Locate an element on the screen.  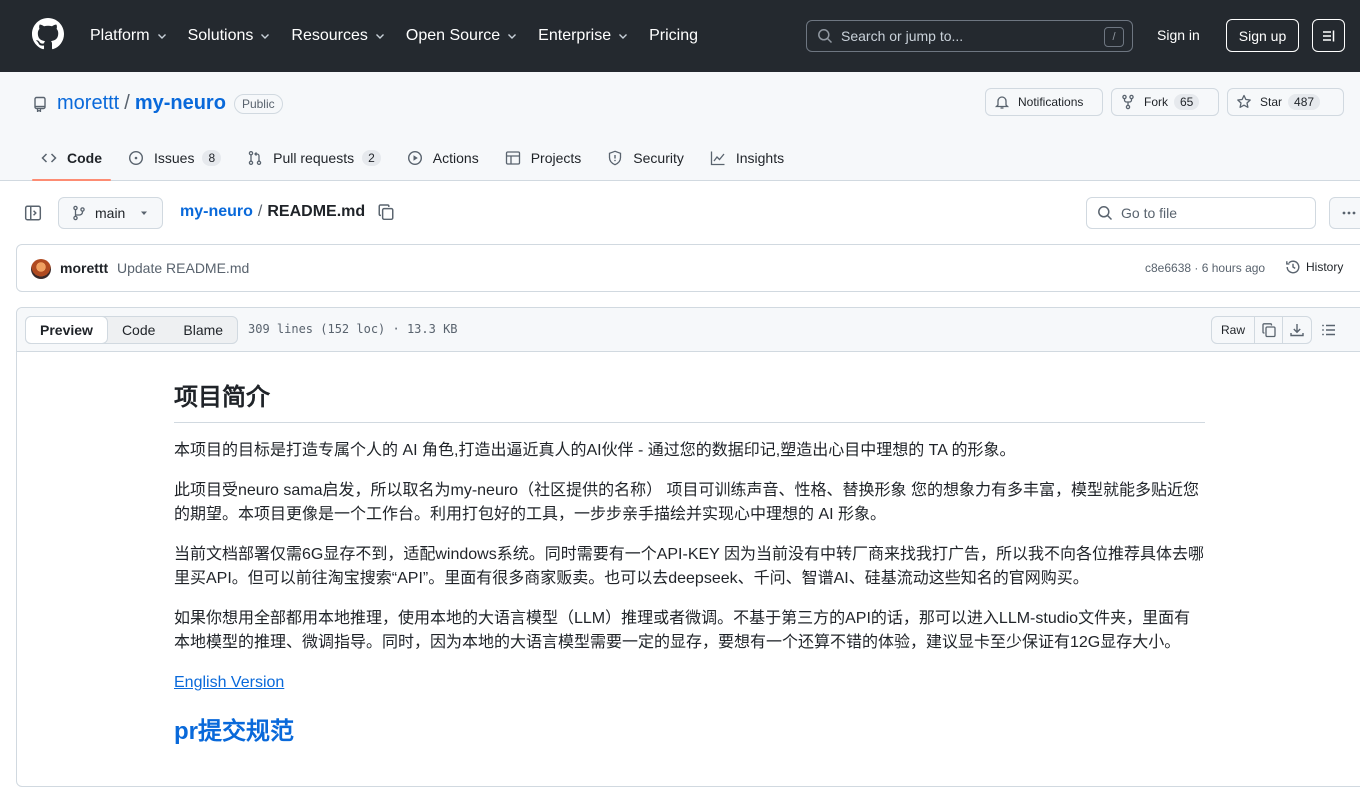
commit-author: morettt is located at coordinates (84, 268).